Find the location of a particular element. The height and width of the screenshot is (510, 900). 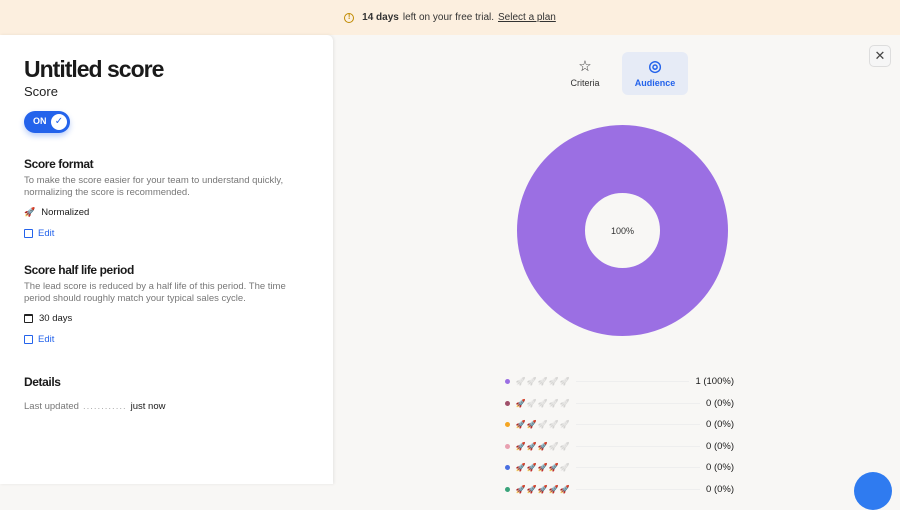

edit-half-life-button: Edit is located at coordinates (166, 339).